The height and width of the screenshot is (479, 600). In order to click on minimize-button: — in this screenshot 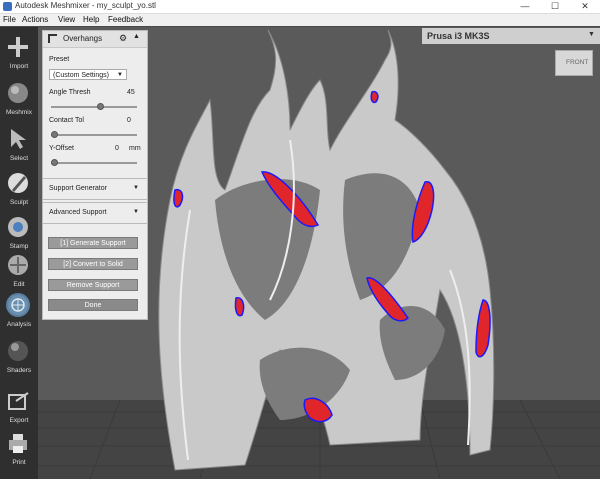, I will do `click(525, 6)`.